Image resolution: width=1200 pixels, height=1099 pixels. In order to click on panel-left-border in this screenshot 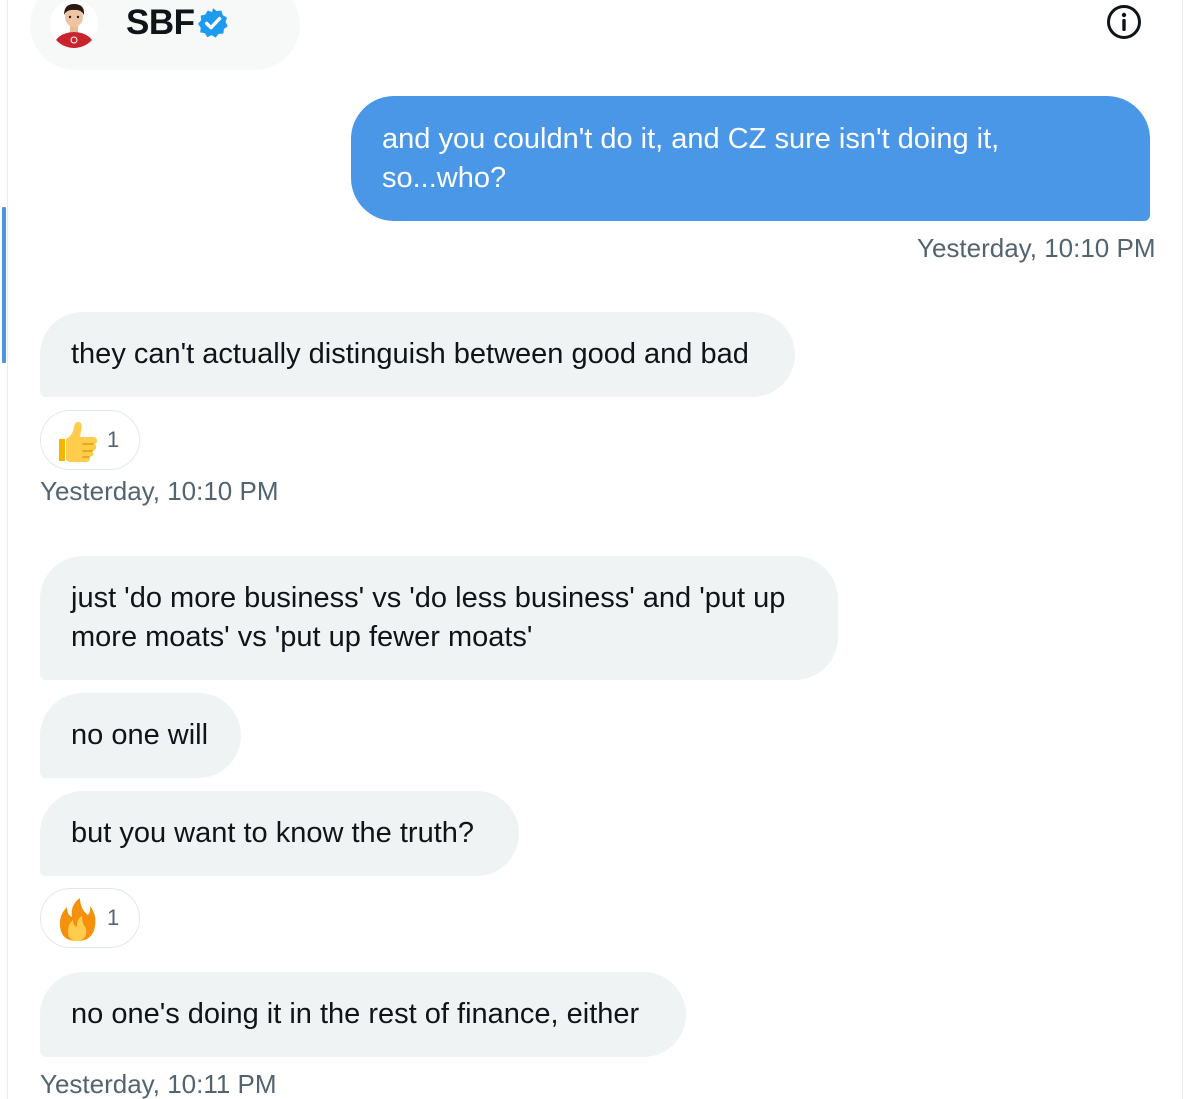, I will do `click(7, 549)`.